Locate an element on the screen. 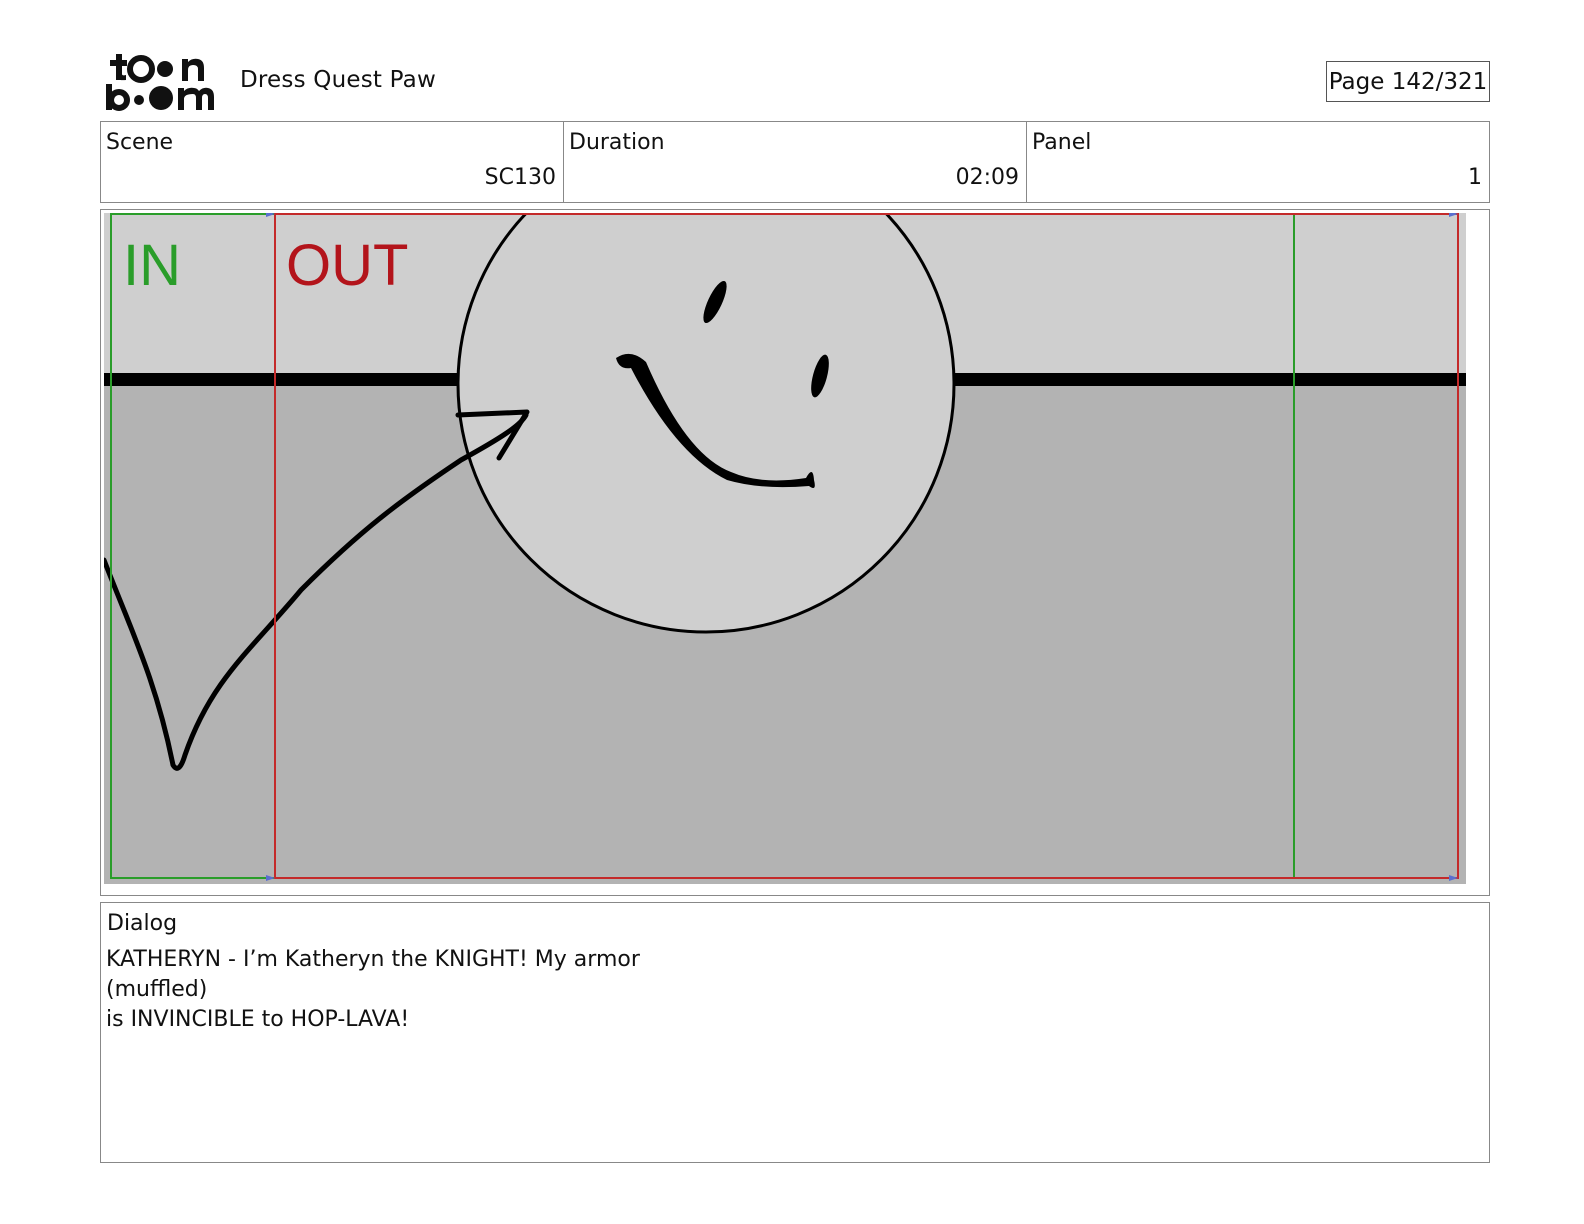  panel-label: Panel is located at coordinates (1062, 142).